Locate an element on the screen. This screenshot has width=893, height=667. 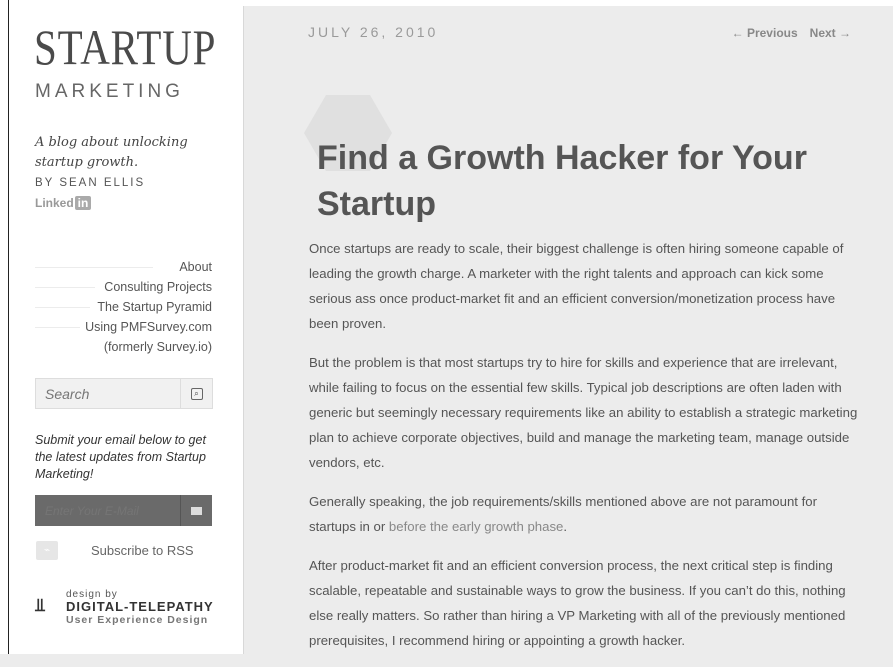
credit-company-name: DIGITAL-TELEPATHY is located at coordinates (140, 606).